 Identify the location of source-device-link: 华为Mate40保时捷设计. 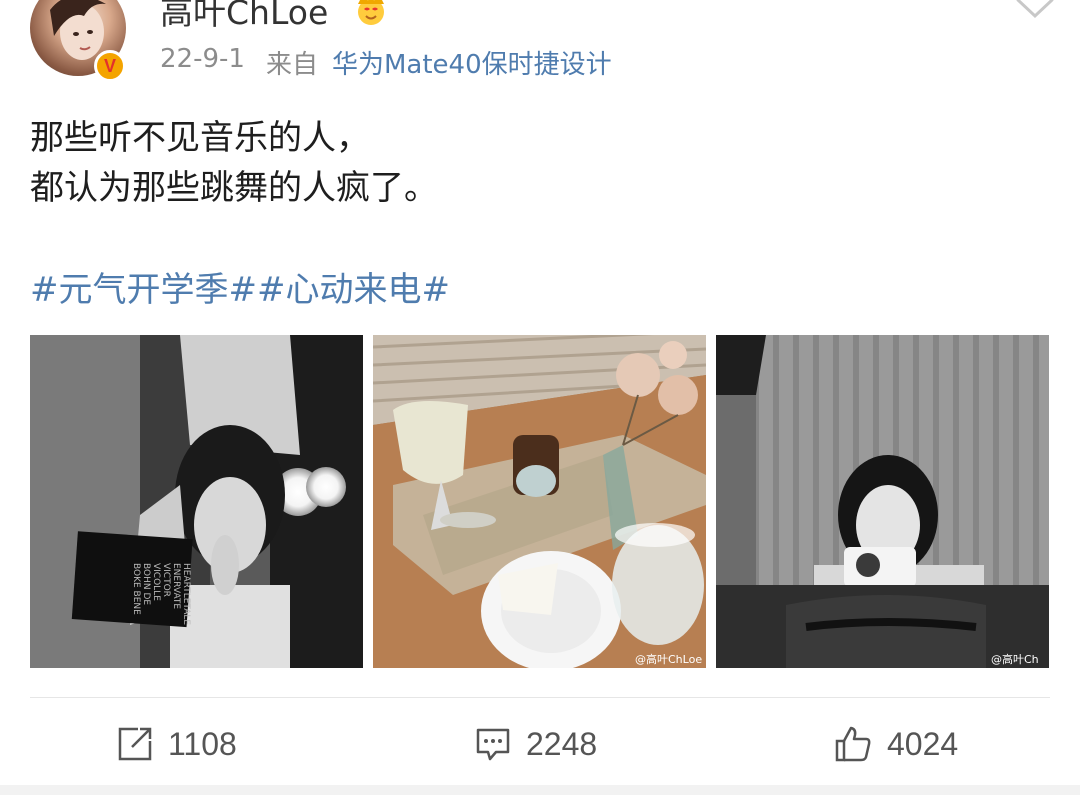
(472, 62).